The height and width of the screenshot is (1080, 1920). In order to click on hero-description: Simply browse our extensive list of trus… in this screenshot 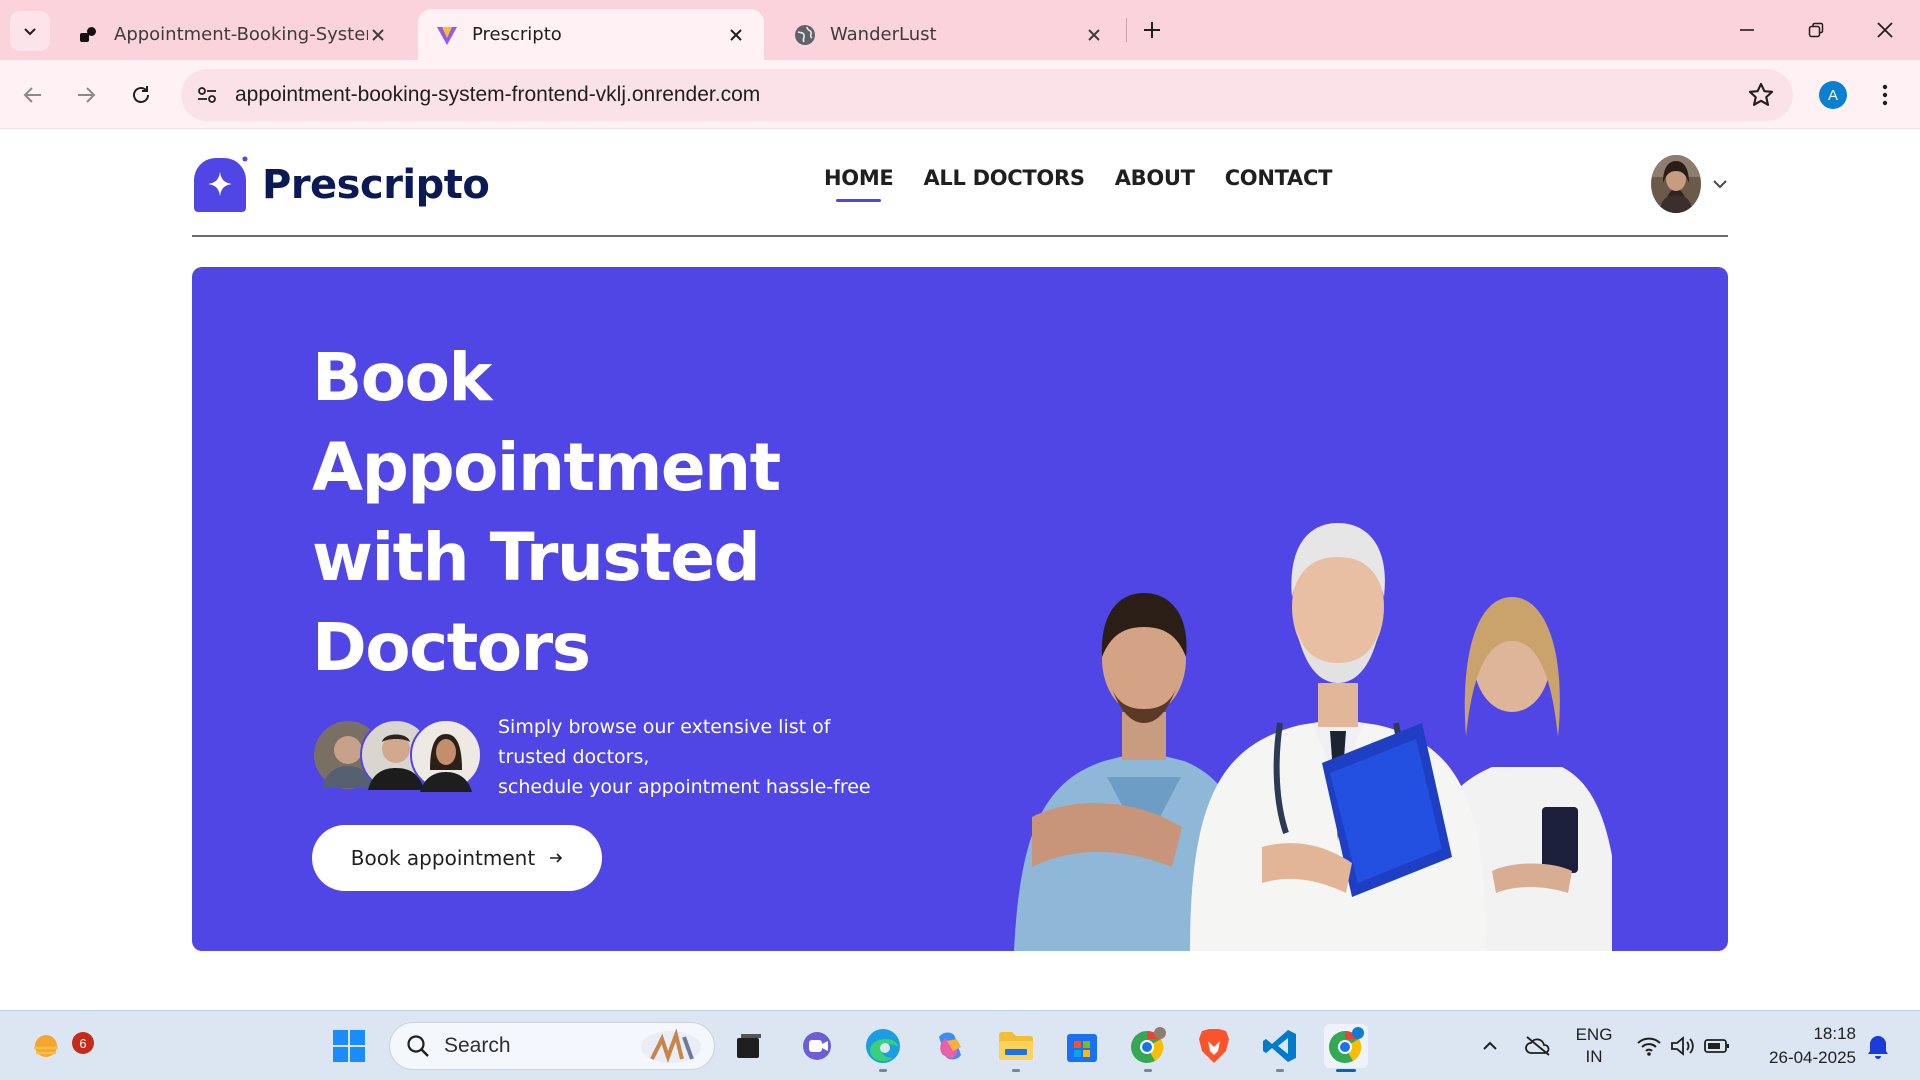, I will do `click(698, 757)`.